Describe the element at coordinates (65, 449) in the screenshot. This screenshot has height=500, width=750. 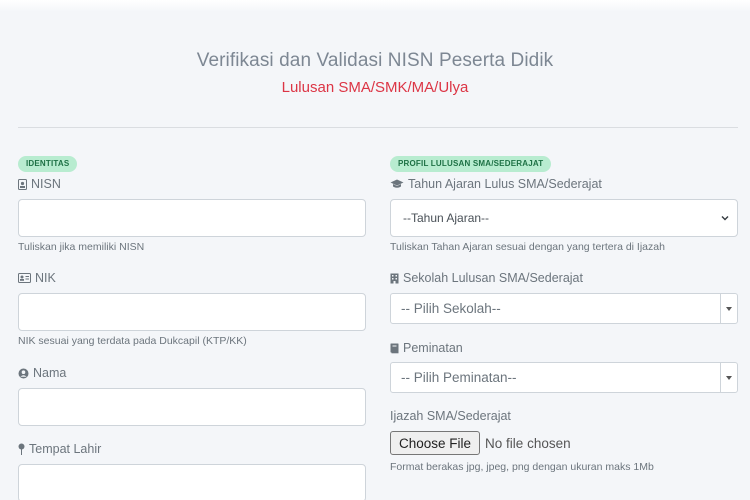
I see `tempat-lahir-label-text: Tempat Lahir` at that location.